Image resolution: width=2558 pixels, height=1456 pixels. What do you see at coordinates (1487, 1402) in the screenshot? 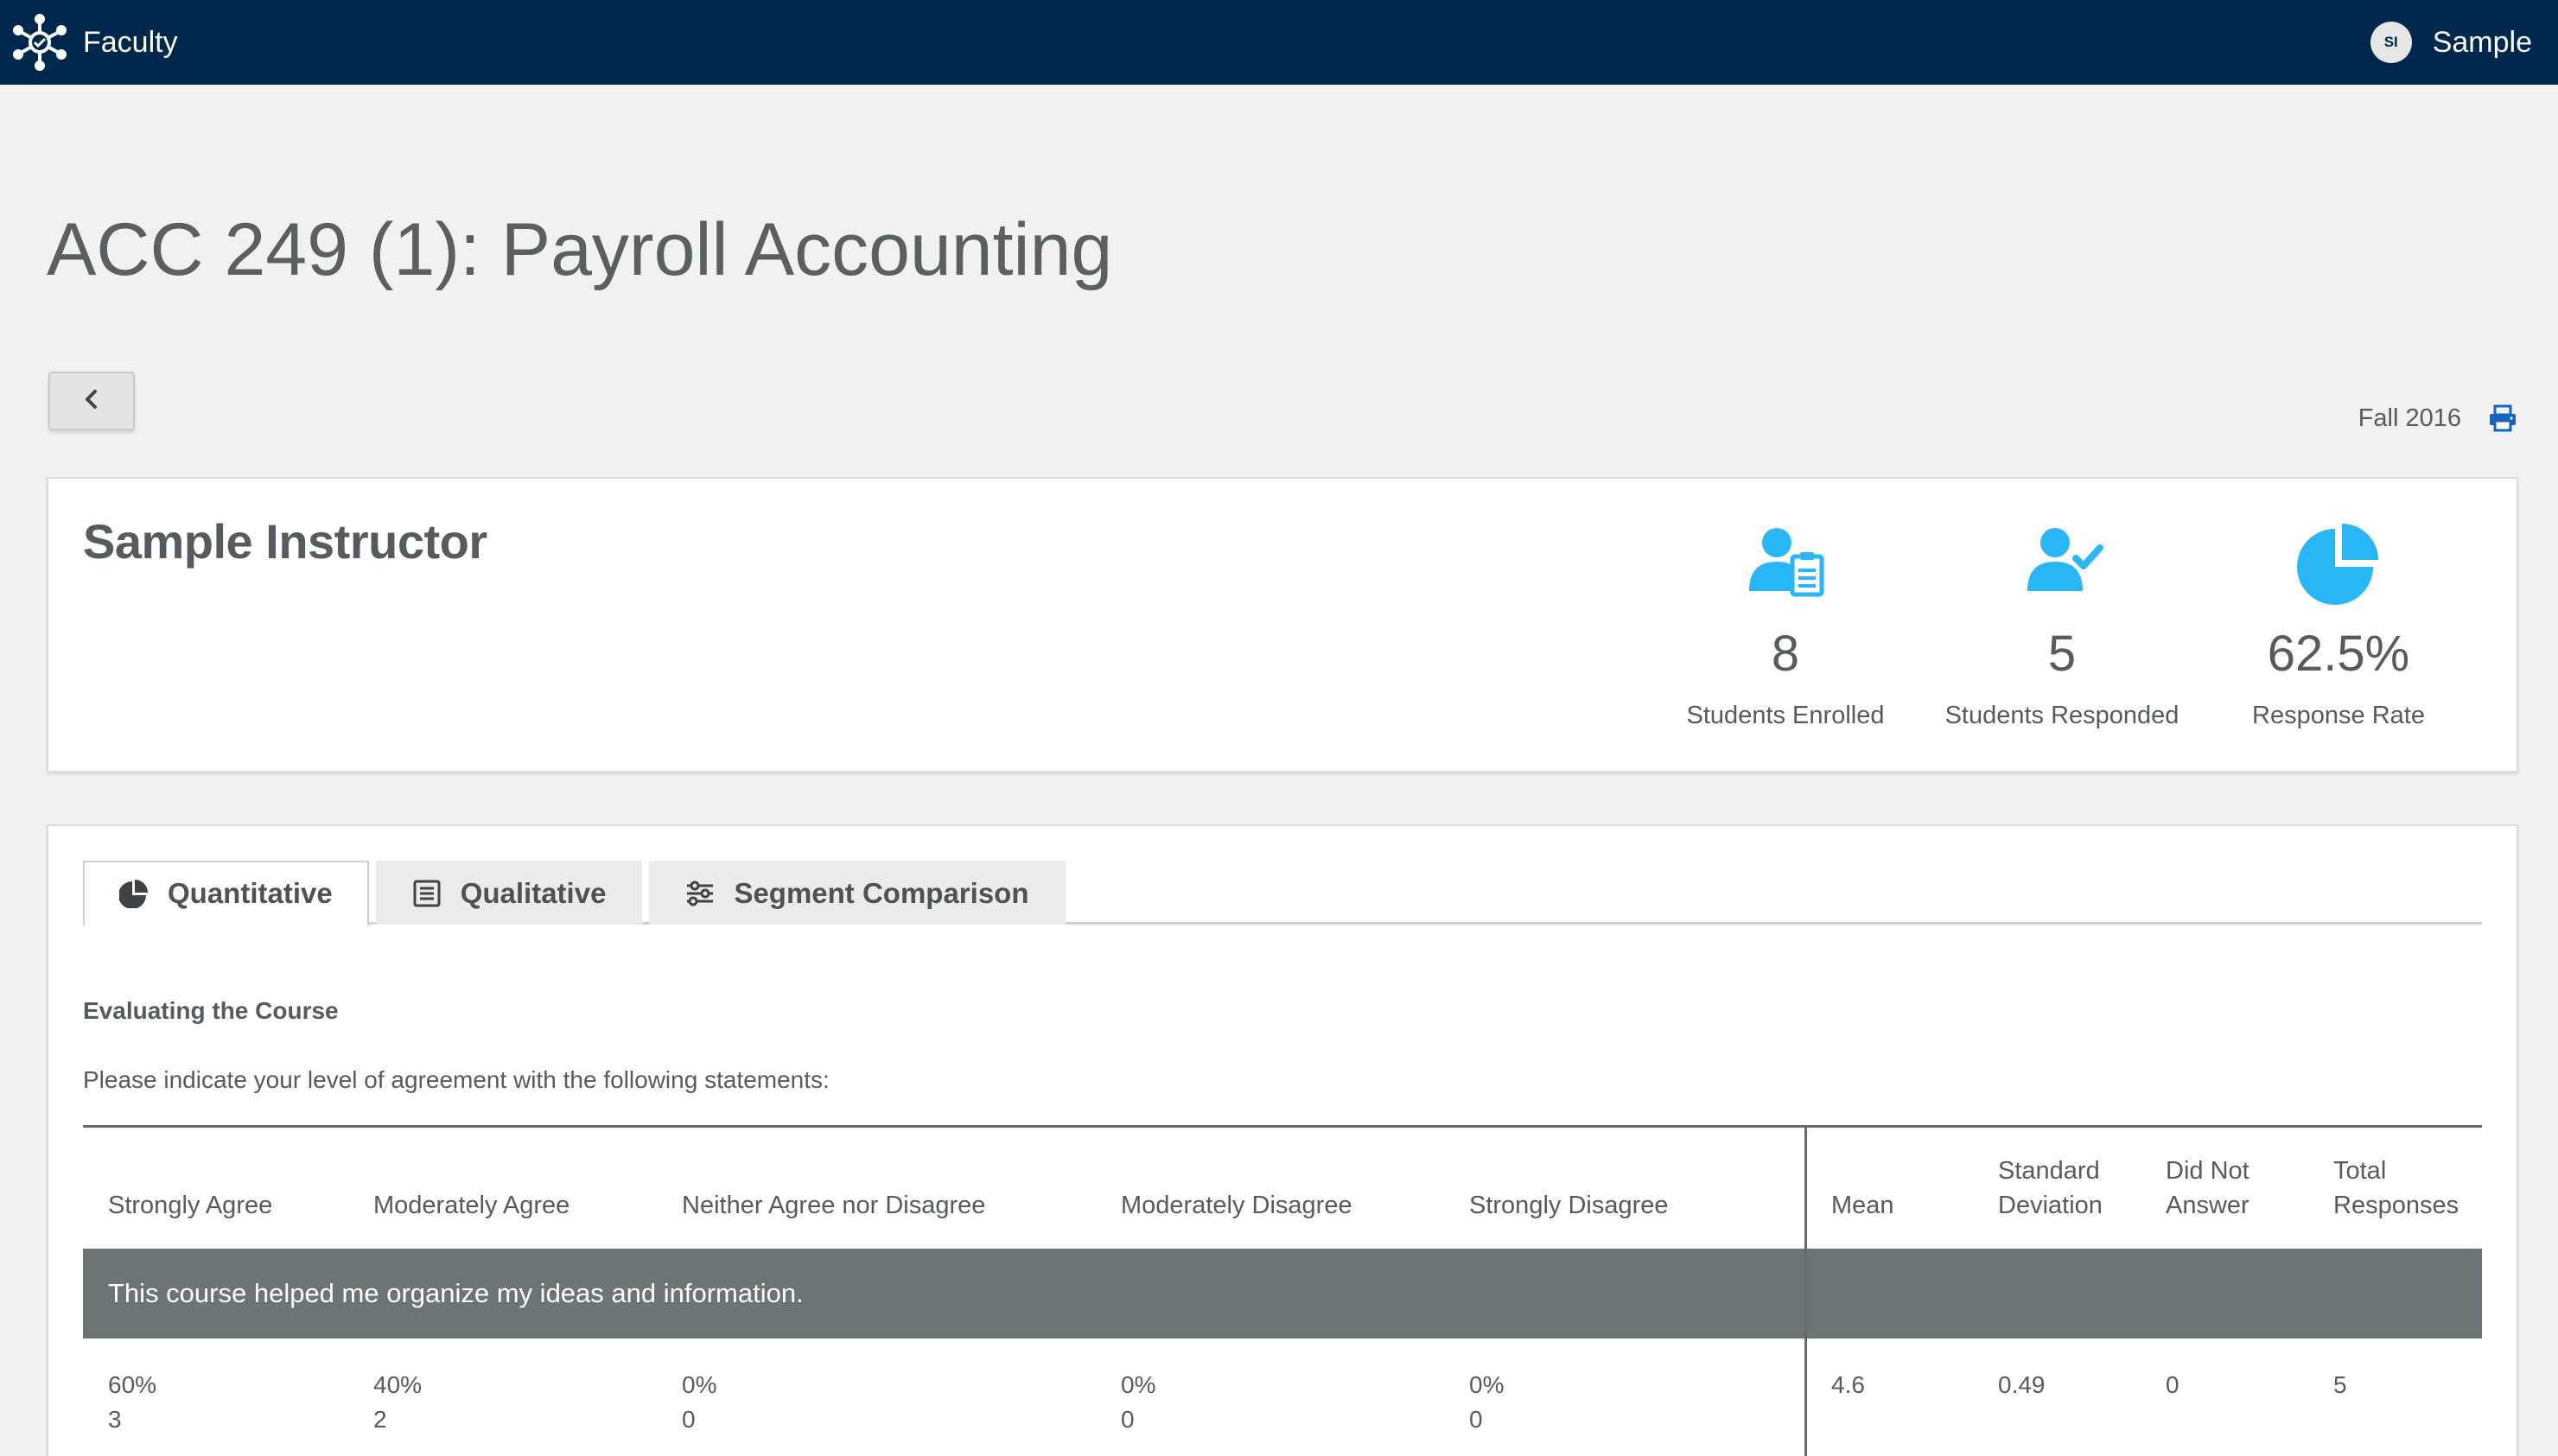
I see `cell-strongly-disagree: 0% 0` at bounding box center [1487, 1402].